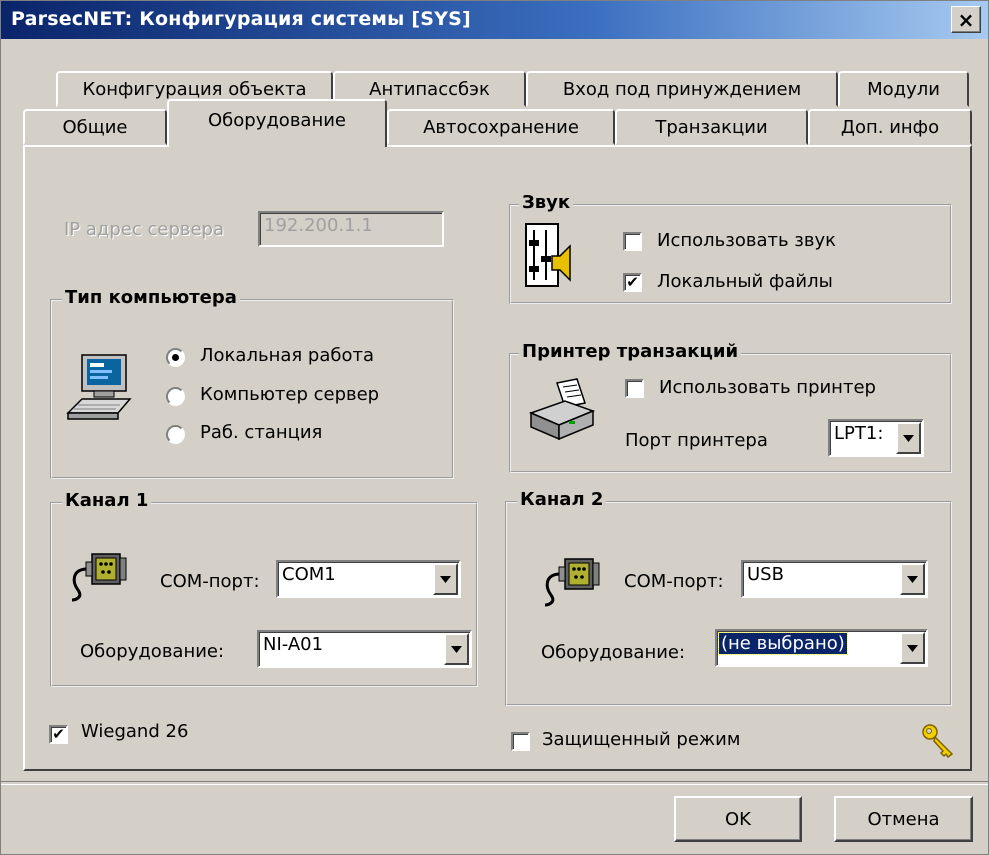 The width and height of the screenshot is (989, 855). I want to click on wiegand-26-checkbox: ✔, so click(58, 734).